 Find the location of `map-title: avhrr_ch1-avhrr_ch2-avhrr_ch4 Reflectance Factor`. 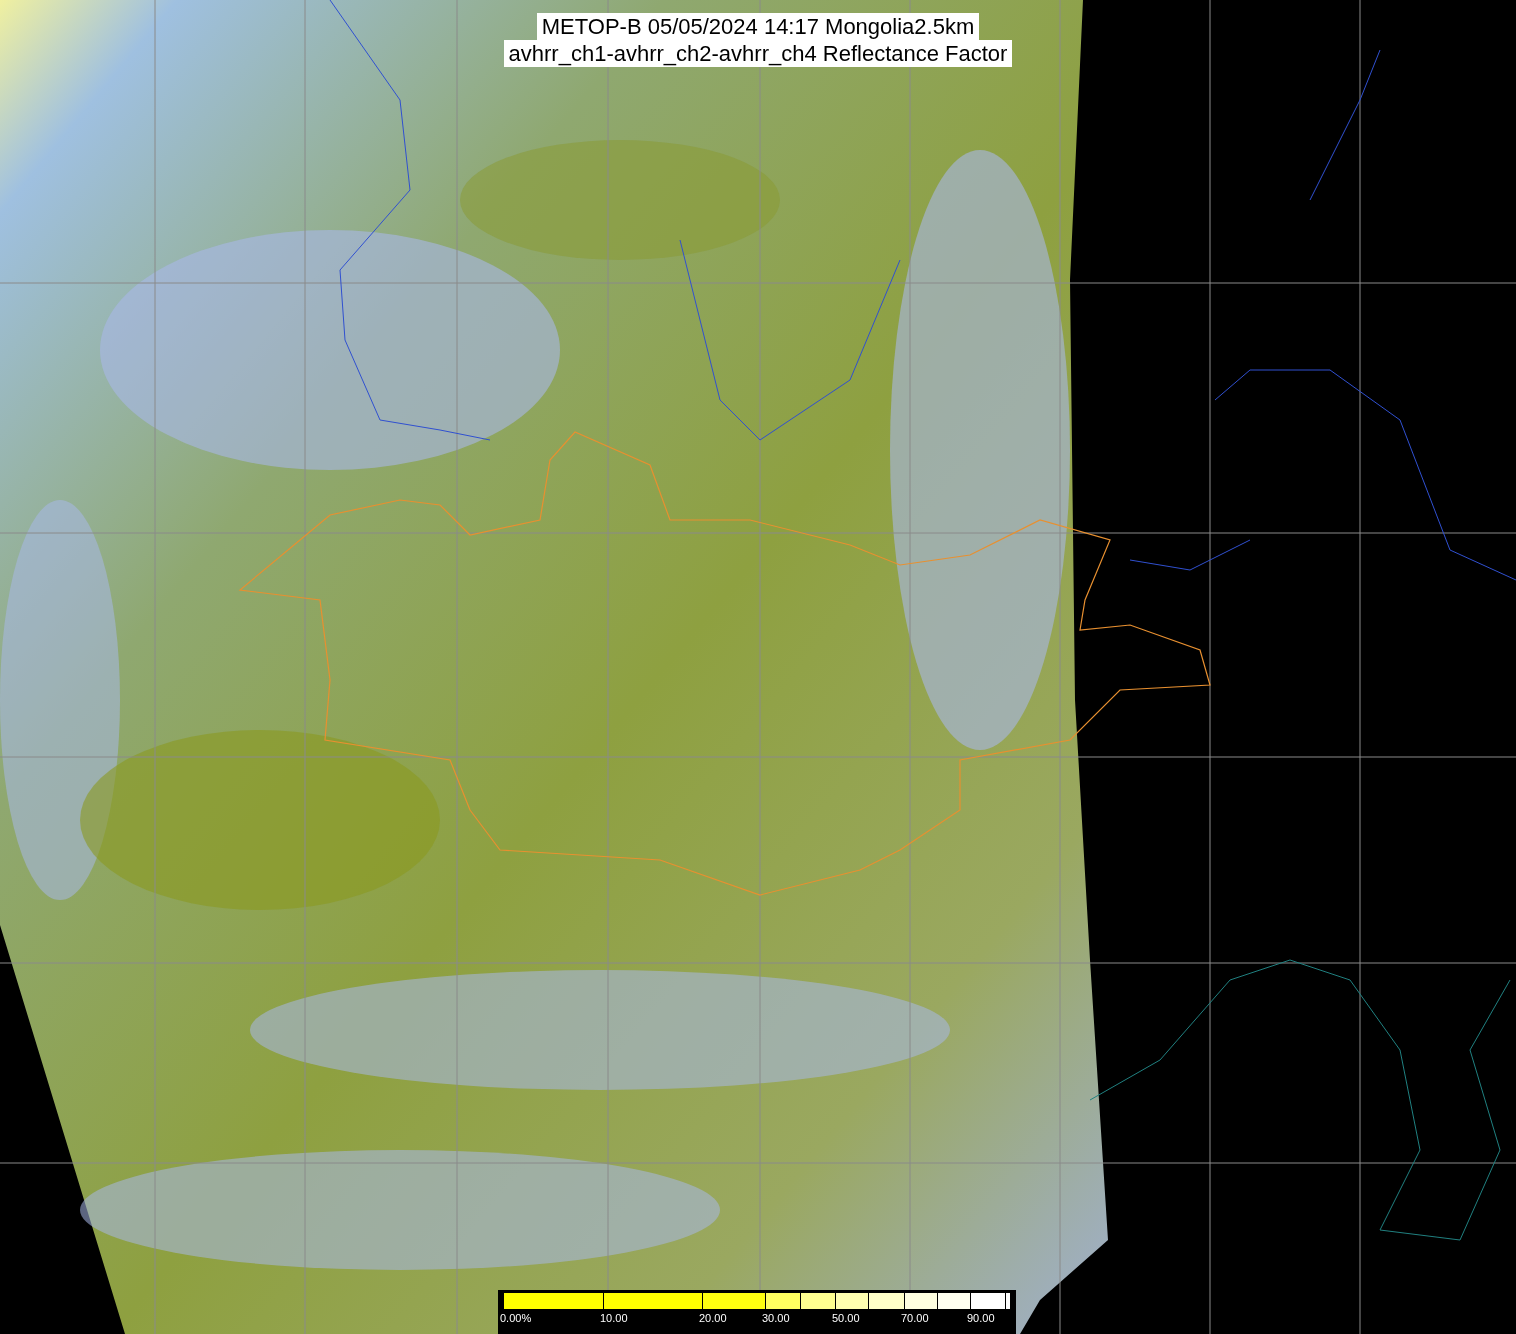

map-title: avhrr_ch1-avhrr_ch2-avhrr_ch4 Reflectance Factor is located at coordinates (758, 53).